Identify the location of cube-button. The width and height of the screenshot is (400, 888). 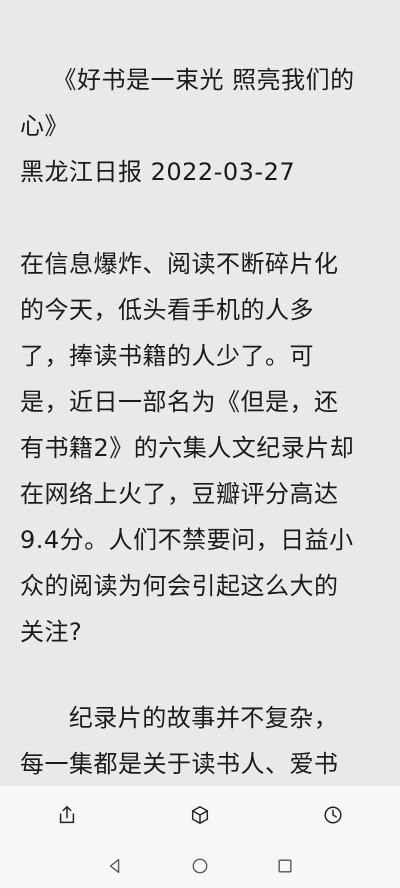
(200, 815).